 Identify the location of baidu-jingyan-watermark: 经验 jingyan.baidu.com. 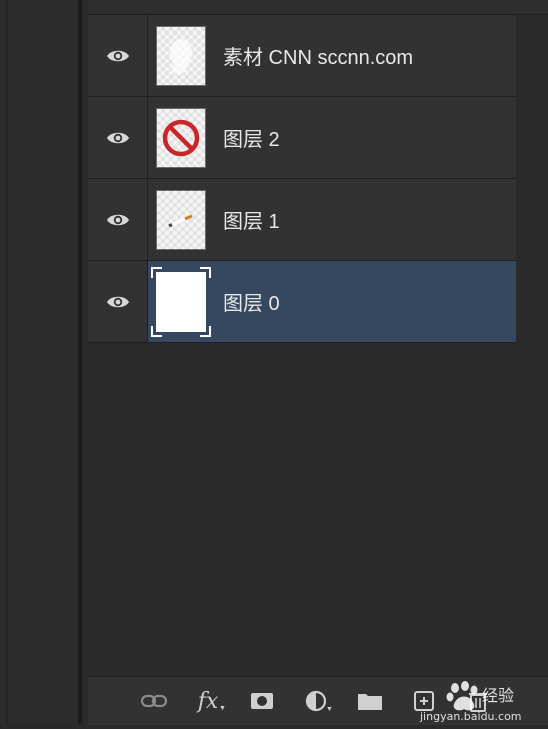
(480, 700).